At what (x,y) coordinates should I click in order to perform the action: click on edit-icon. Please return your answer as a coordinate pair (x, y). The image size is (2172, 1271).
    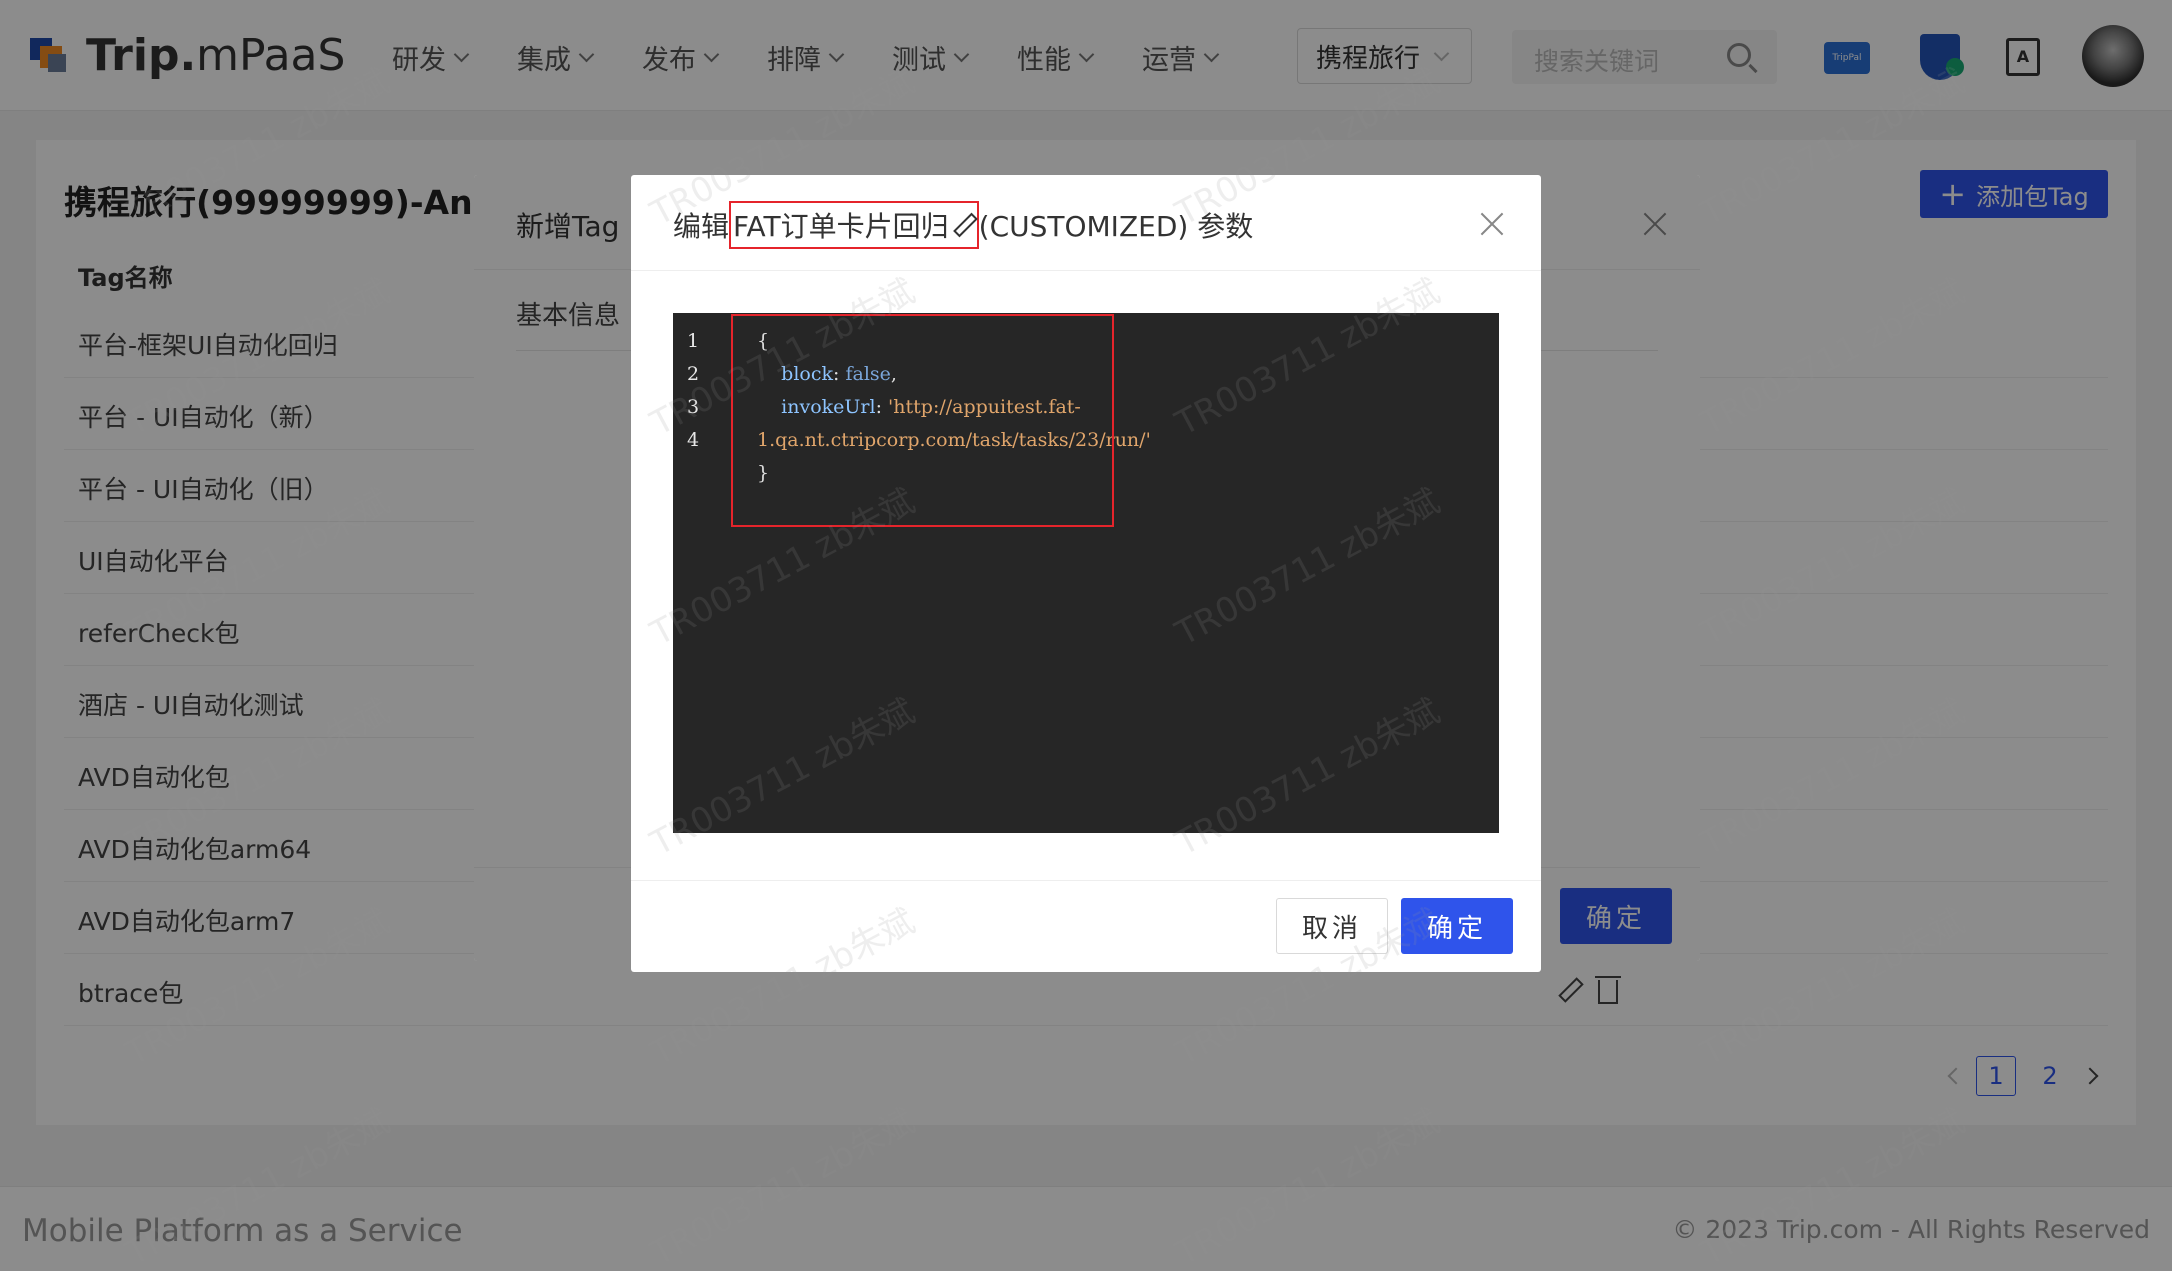
    Looking at the image, I should click on (964, 225).